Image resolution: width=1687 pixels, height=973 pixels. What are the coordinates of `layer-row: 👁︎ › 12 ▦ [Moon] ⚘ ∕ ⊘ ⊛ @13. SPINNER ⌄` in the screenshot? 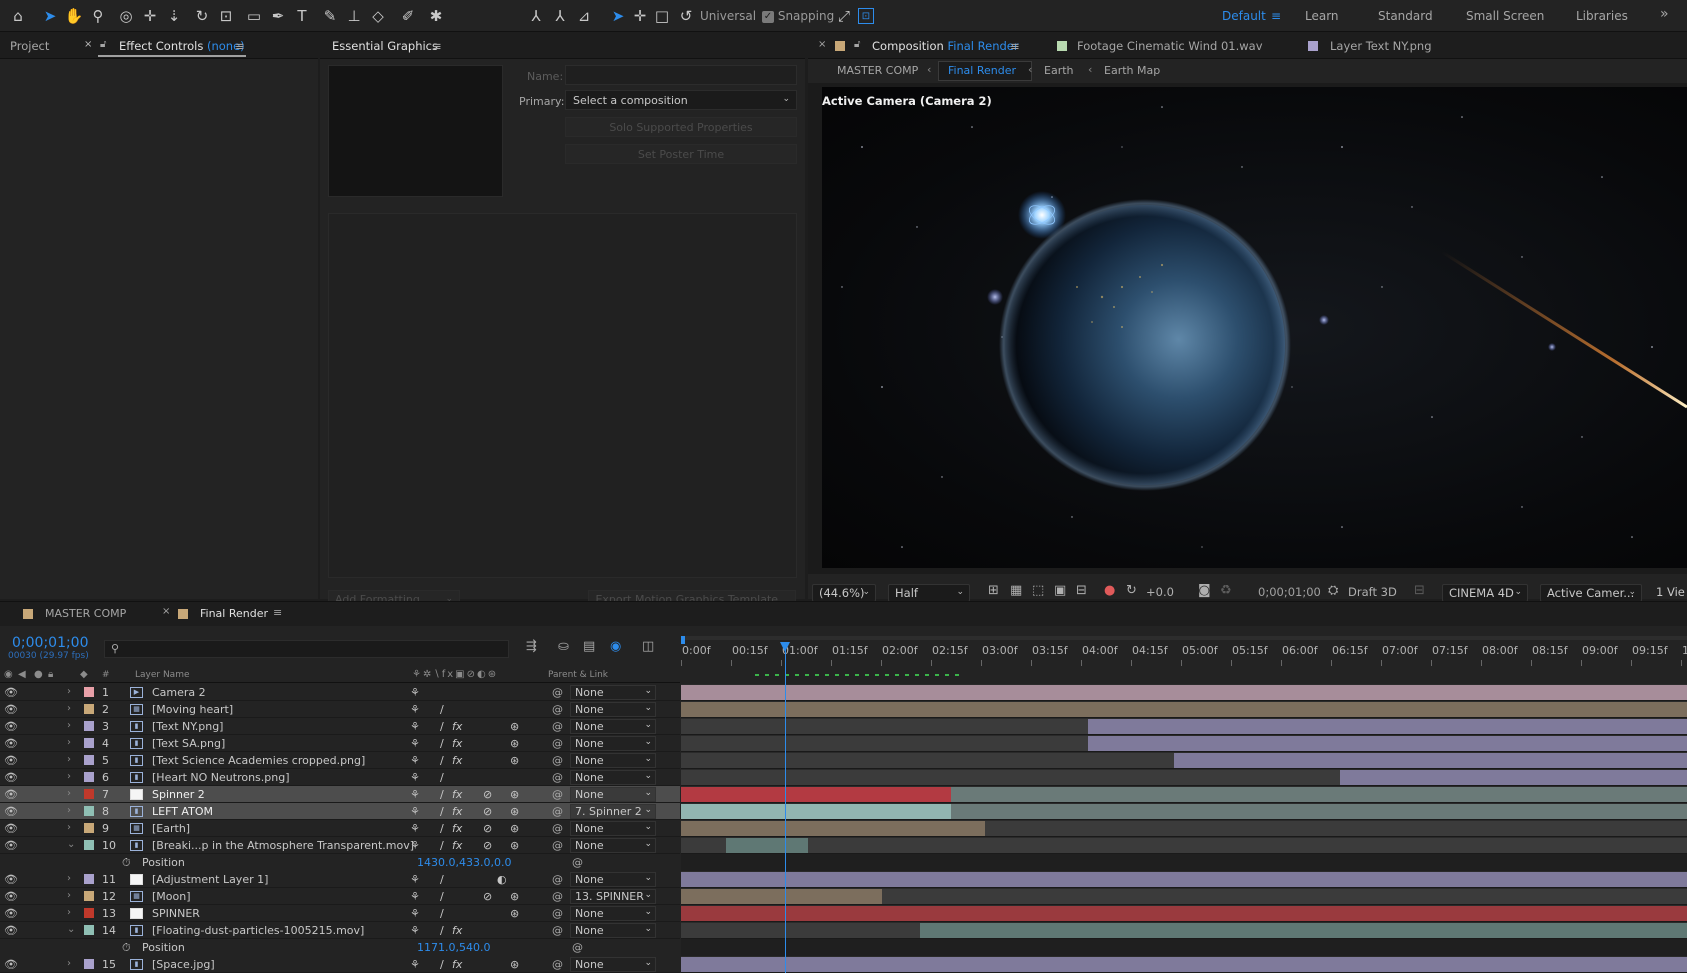 It's located at (340, 896).